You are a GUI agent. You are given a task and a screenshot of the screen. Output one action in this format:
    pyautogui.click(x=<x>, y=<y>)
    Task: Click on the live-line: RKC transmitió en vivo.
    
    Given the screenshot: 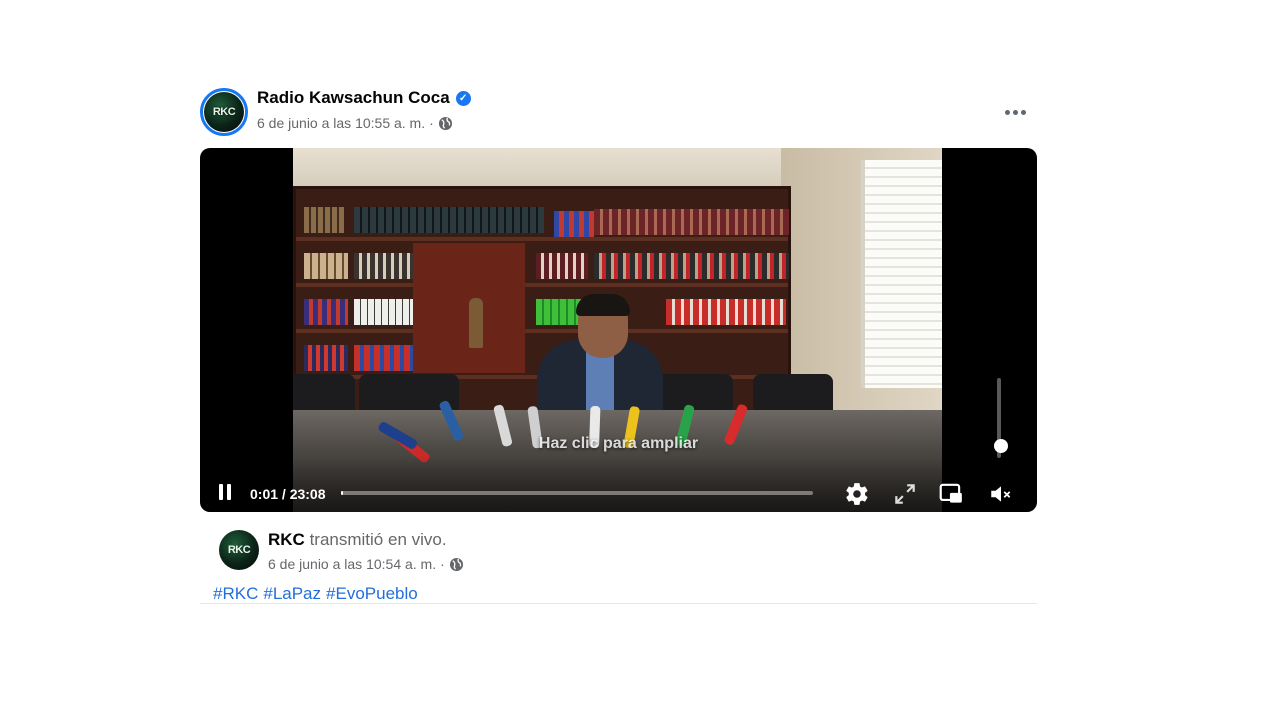 What is the action you would take?
    pyautogui.click(x=357, y=540)
    